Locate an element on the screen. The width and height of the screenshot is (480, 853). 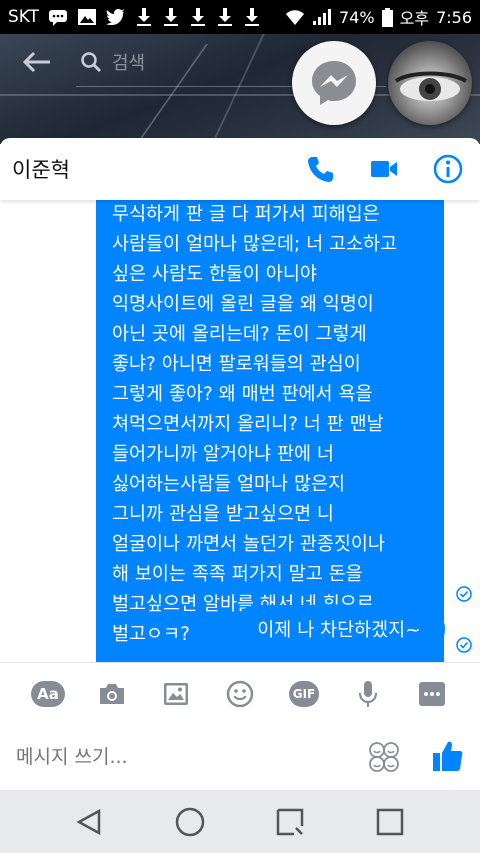
composer-toolbar: Aa GIF is located at coordinates (240, 693).